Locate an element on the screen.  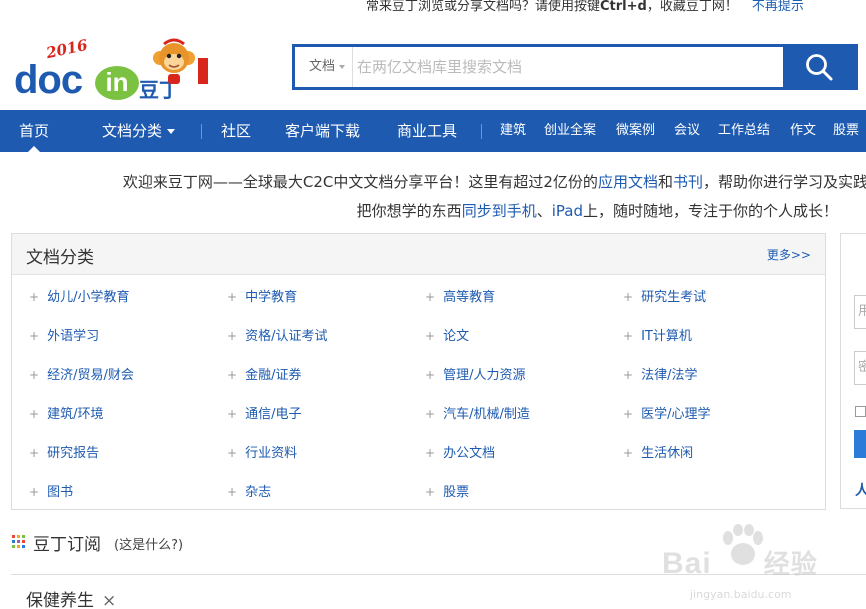
username-field: 用 is located at coordinates (860, 312).